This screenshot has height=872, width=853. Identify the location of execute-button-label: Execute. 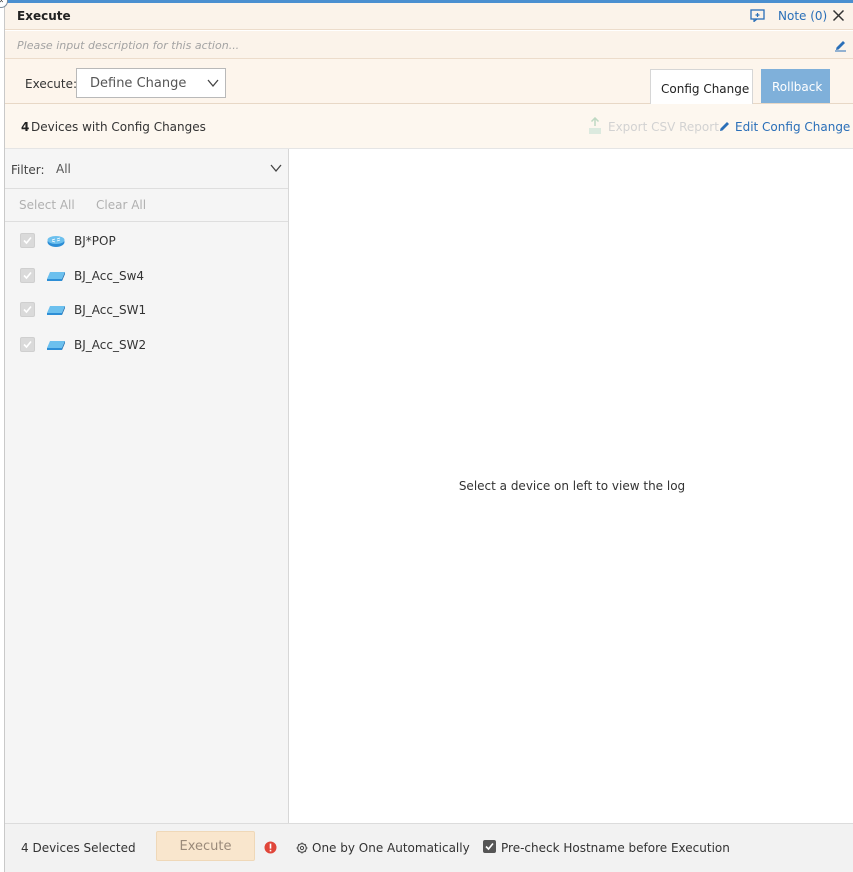
(205, 846).